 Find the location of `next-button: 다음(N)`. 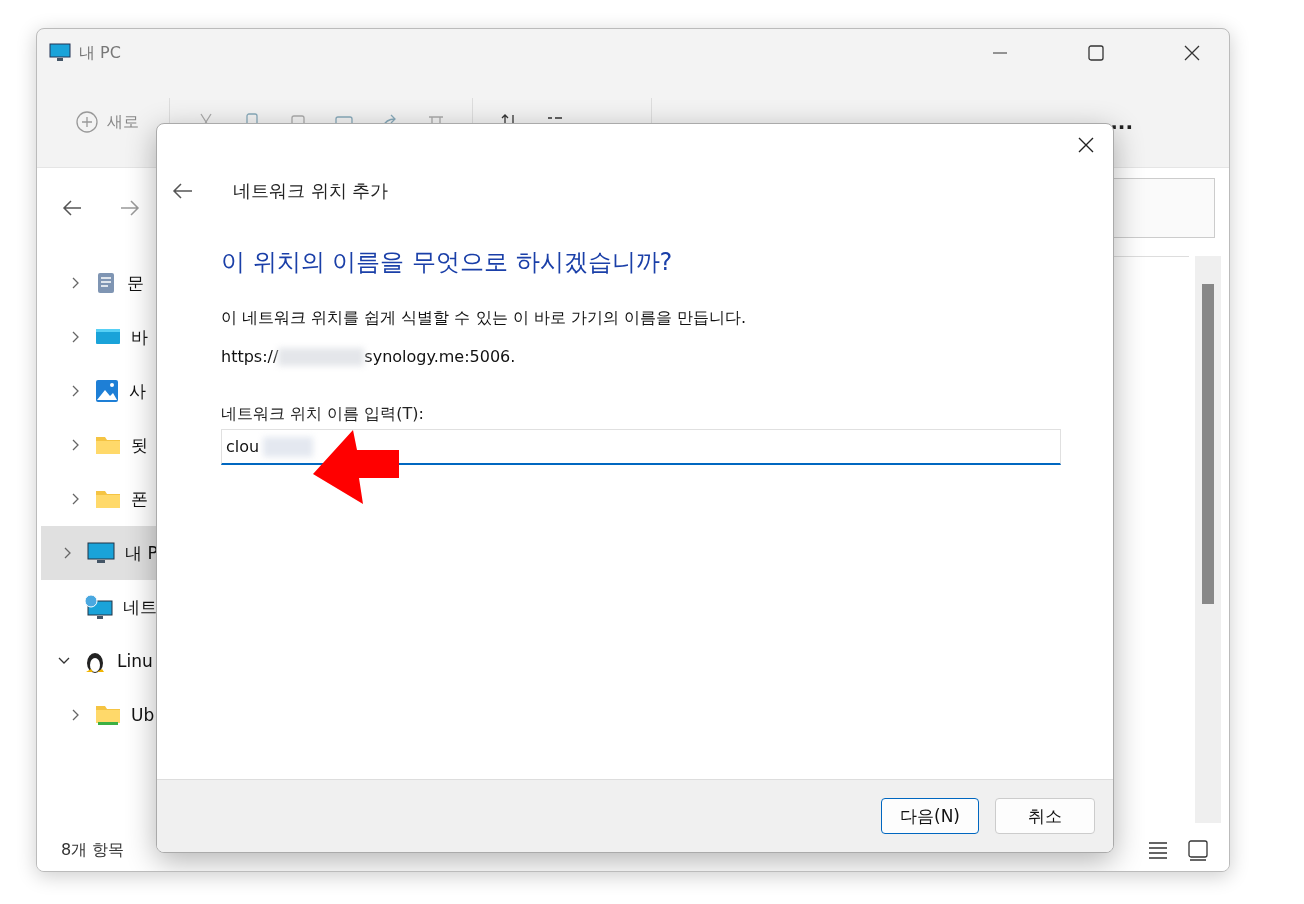

next-button: 다음(N) is located at coordinates (930, 816).